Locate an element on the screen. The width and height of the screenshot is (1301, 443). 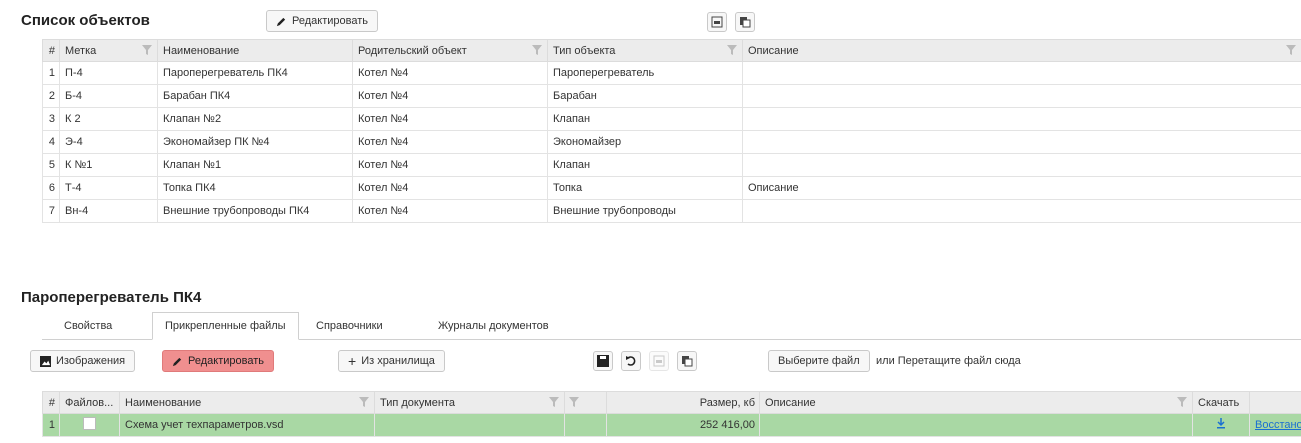
export-excel-button is located at coordinates (717, 22).